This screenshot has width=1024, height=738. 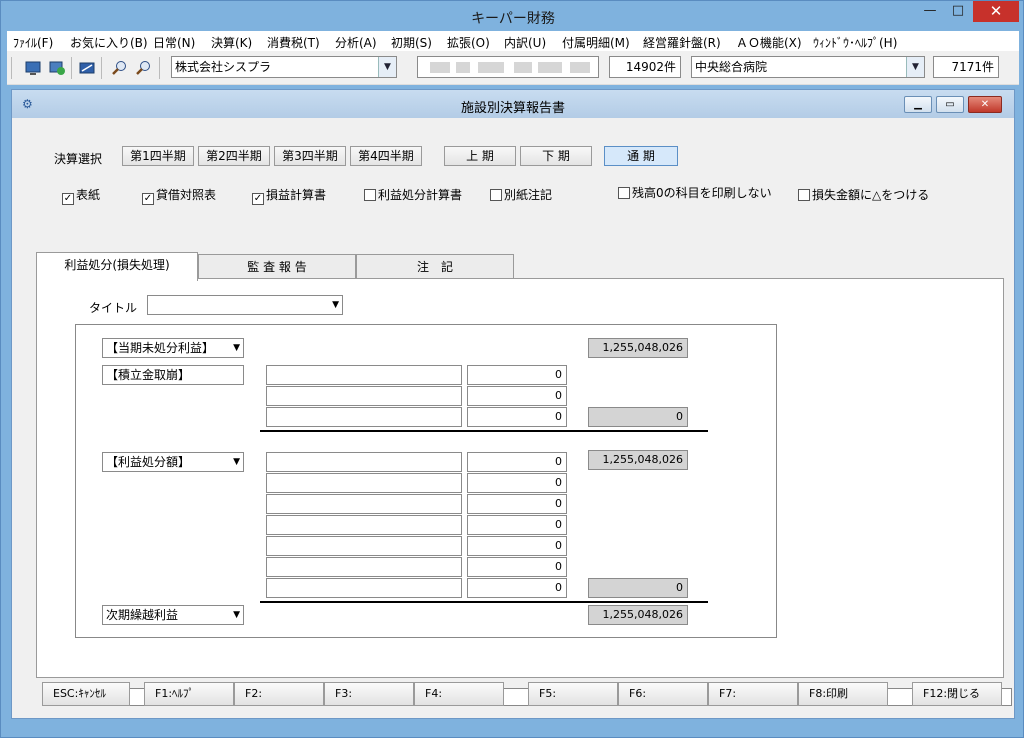 I want to click on check-balance-sheet: ✓ 貸借対照表, so click(x=179, y=195).